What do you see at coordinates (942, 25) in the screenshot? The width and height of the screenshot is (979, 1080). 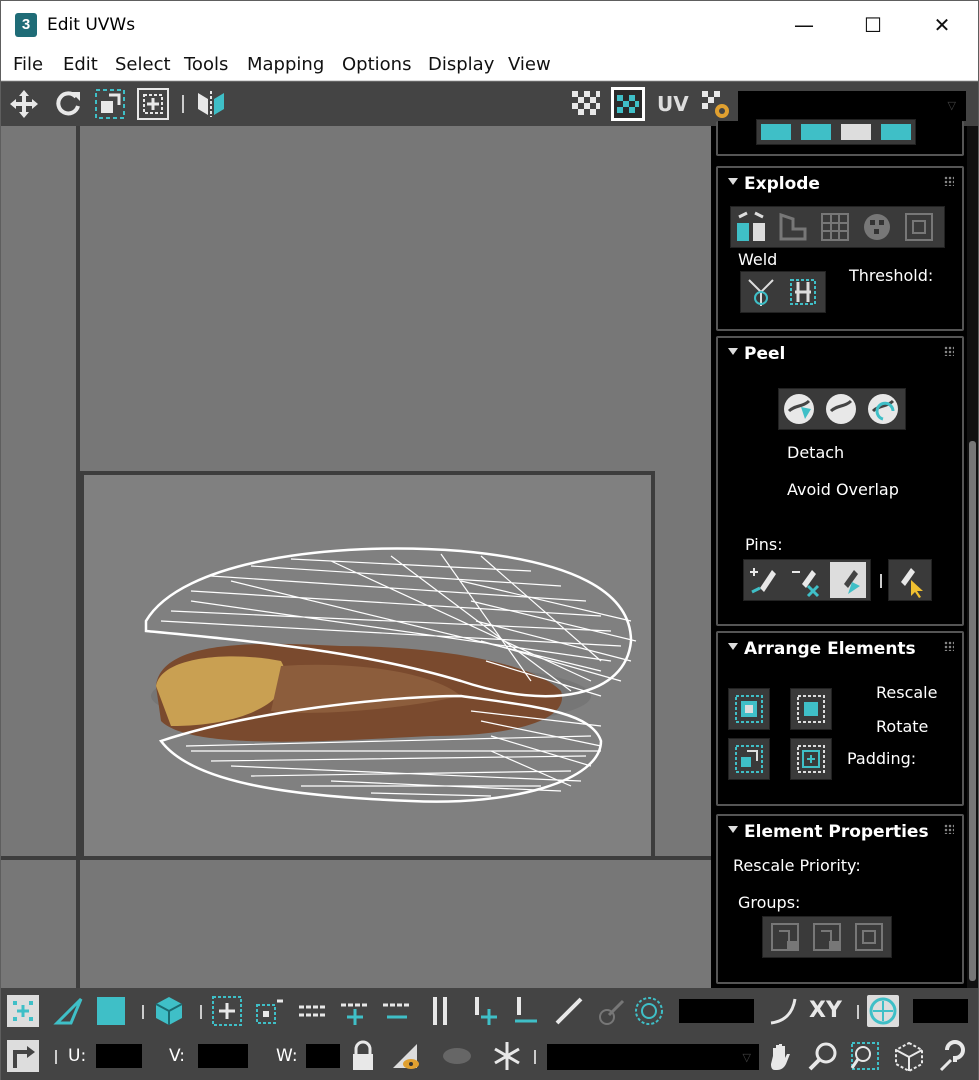 I see `close-button: ✕` at bounding box center [942, 25].